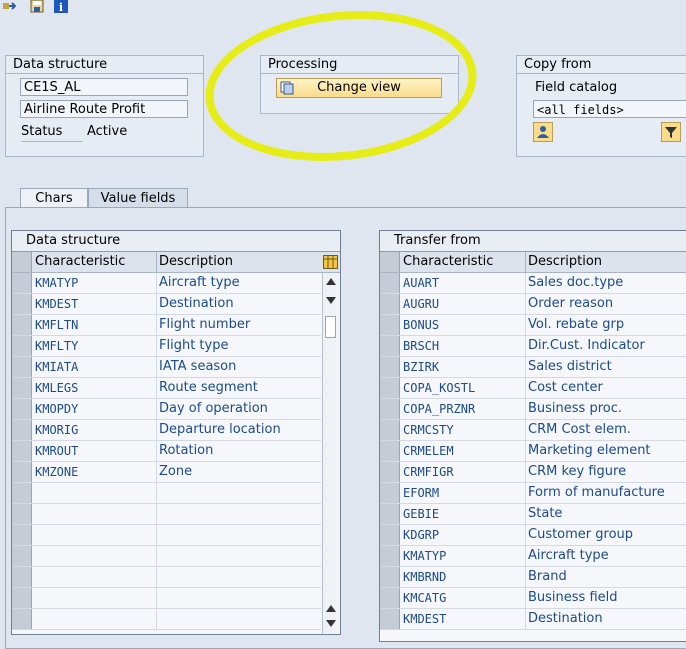 This screenshot has width=686, height=649. Describe the element at coordinates (331, 301) in the screenshot. I see `scroll-down-step-icon` at that location.